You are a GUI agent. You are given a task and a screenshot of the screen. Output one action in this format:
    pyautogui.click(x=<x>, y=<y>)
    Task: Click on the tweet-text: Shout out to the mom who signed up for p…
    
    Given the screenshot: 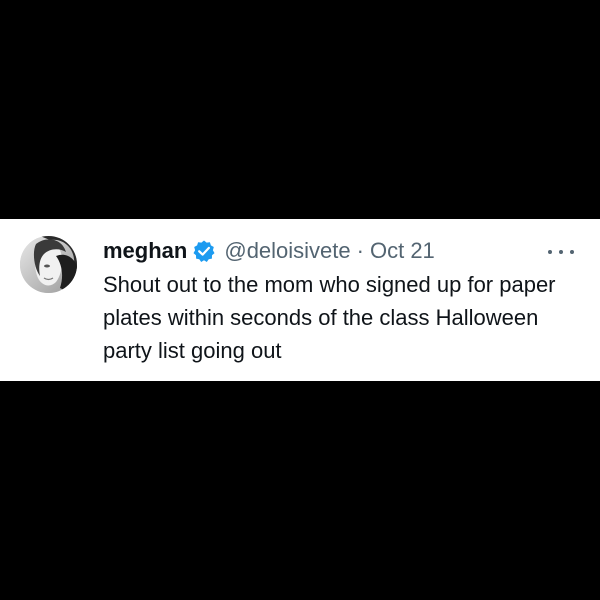 What is the action you would take?
    pyautogui.click(x=329, y=317)
    